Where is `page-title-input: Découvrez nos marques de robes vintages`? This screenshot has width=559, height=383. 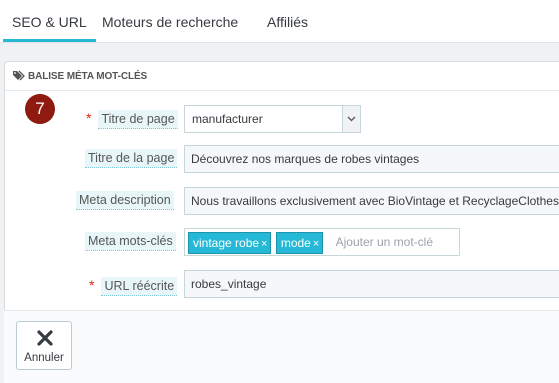 page-title-input: Découvrez nos marques de robes vintages is located at coordinates (371, 159).